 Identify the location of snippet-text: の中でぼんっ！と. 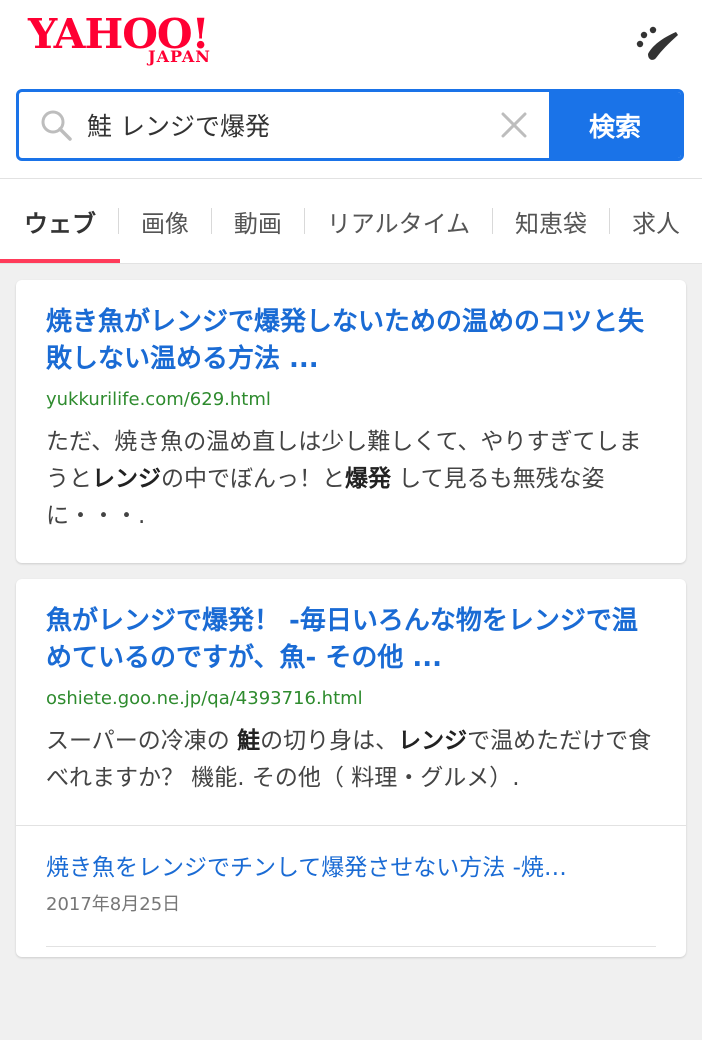
(253, 479).